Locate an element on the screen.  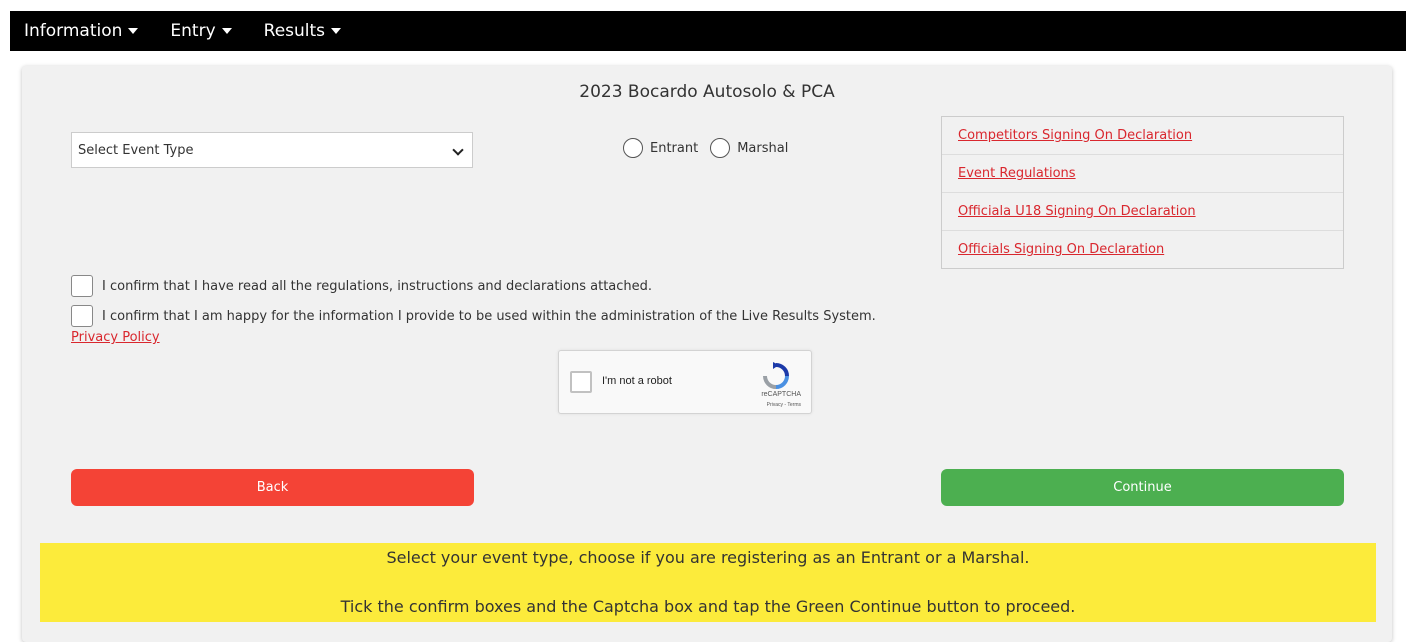
nav-item-label: Results is located at coordinates (294, 31).